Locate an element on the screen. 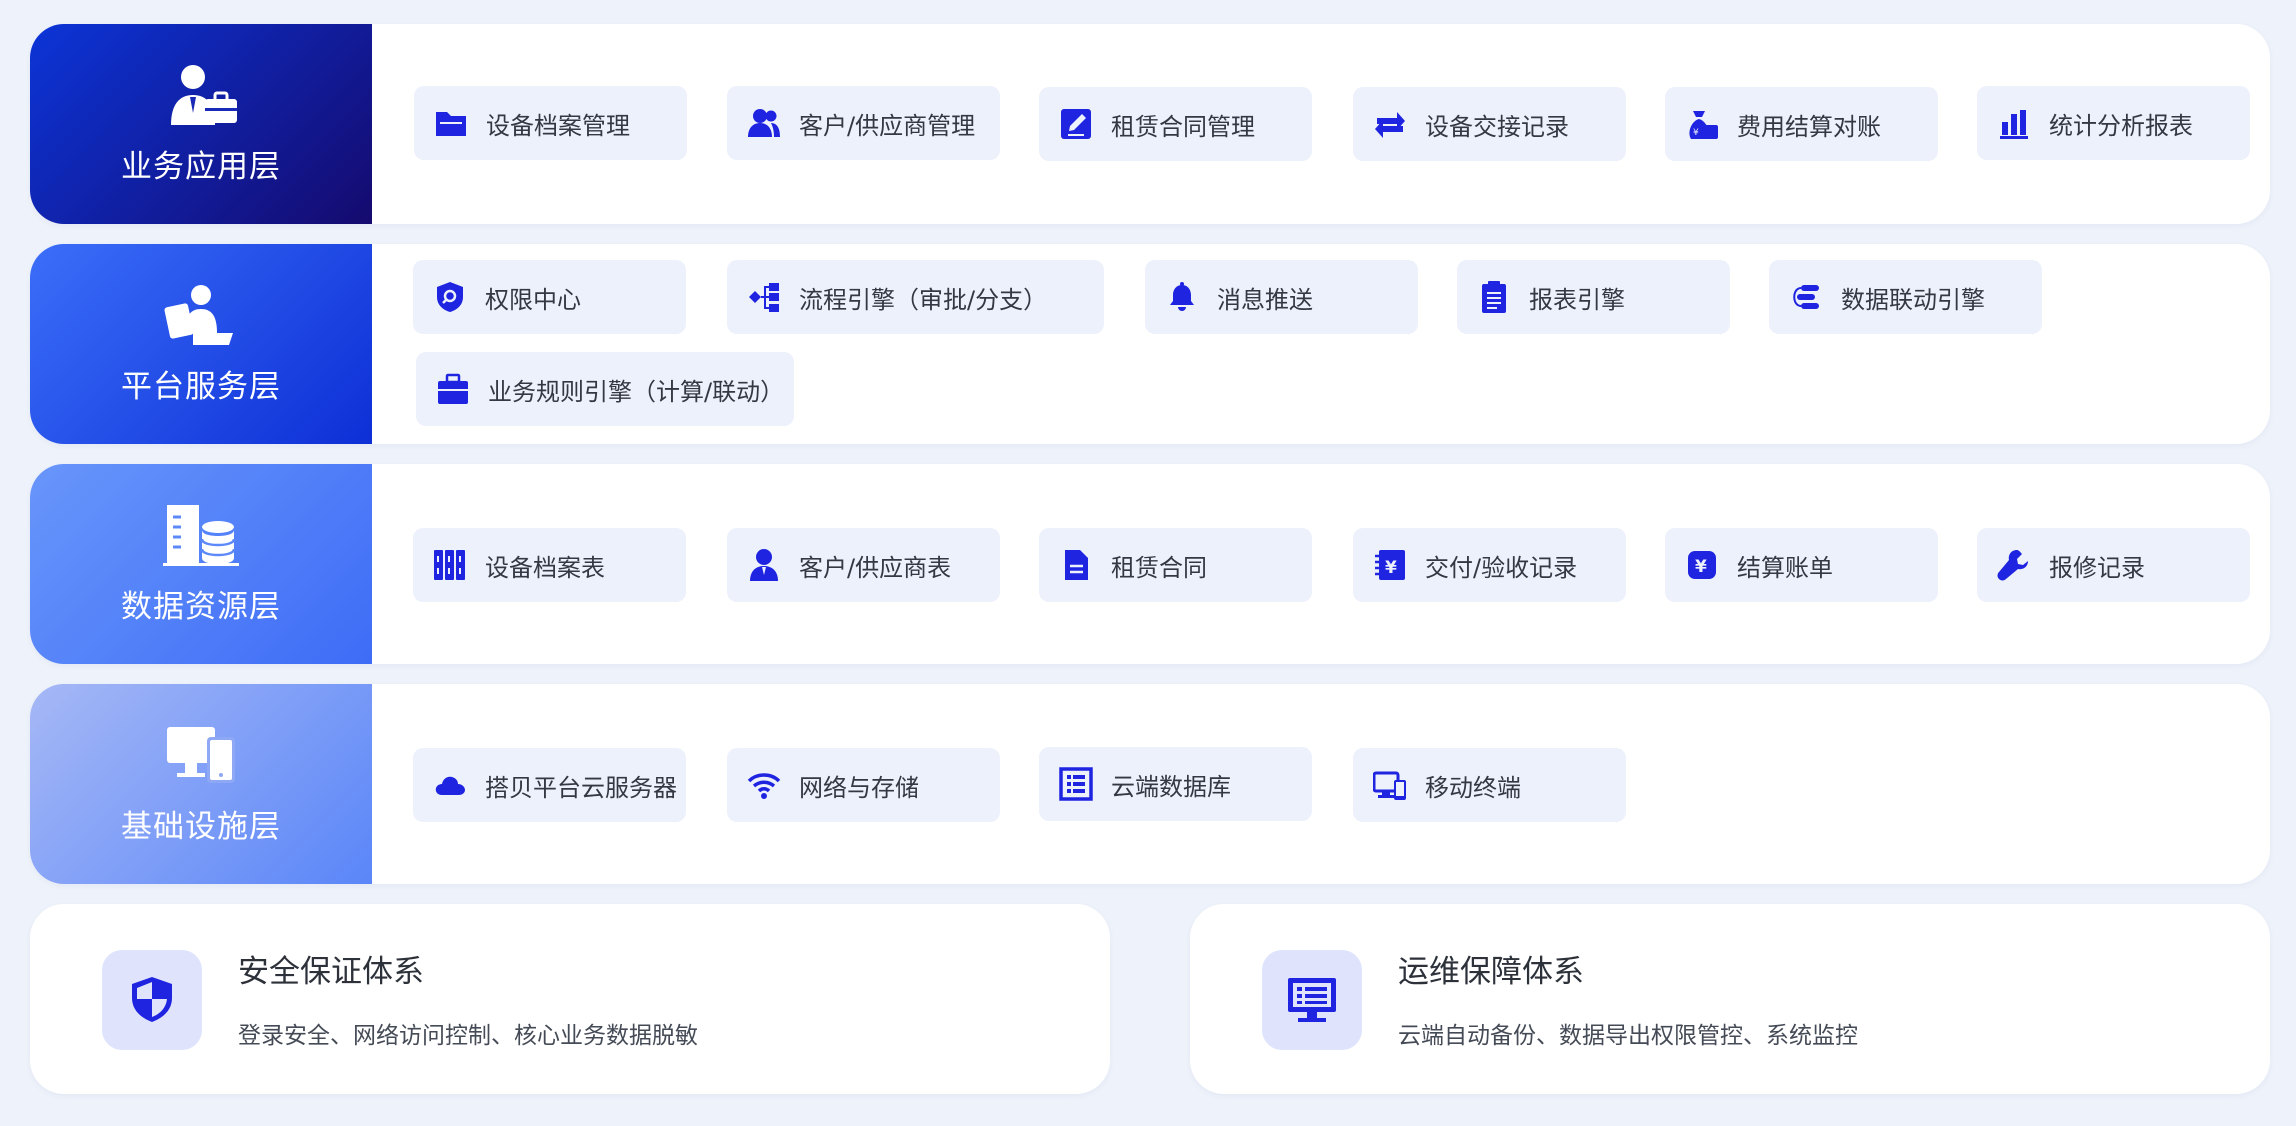 The image size is (2296, 1126). service-permission-center: 权限中心 is located at coordinates (549, 297).